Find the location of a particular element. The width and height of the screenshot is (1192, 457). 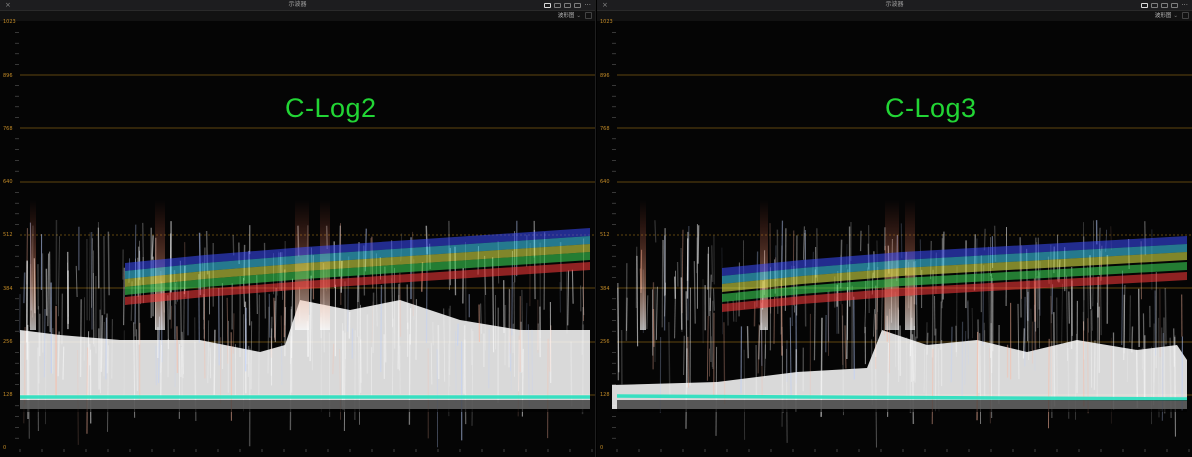

curve-name-label: C-Log2 is located at coordinates (331, 108).